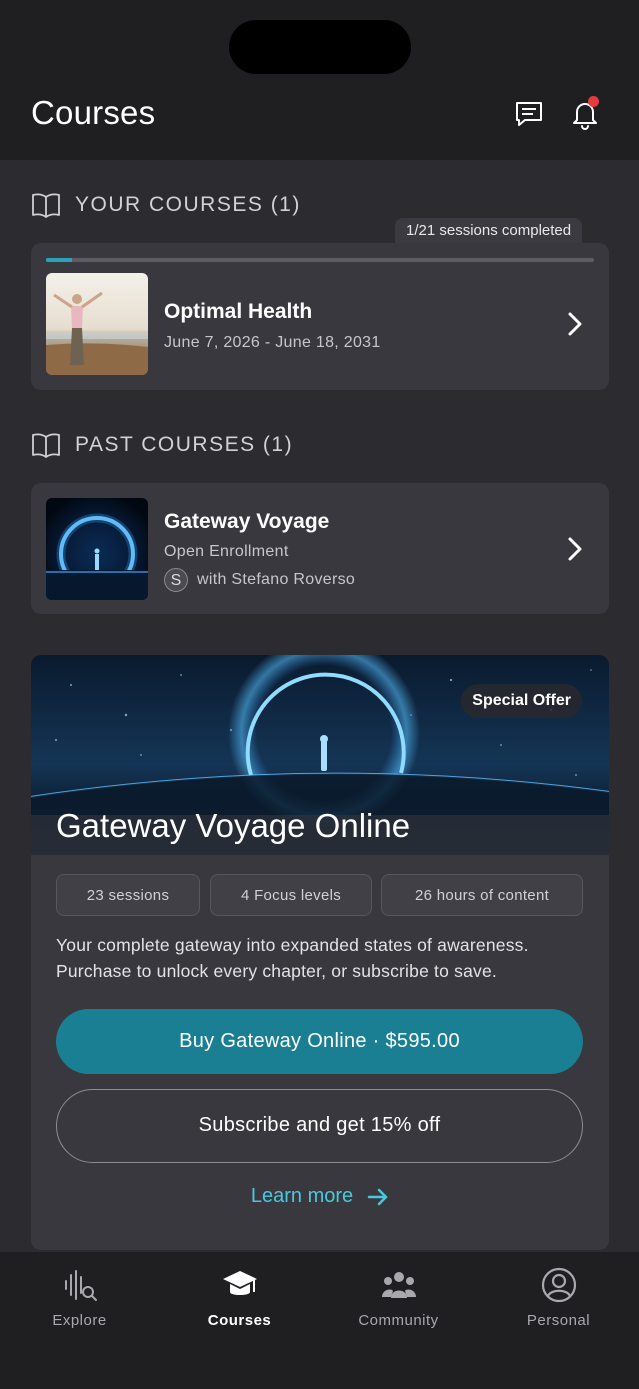 This screenshot has width=639, height=1389. Describe the element at coordinates (398, 1285) in the screenshot. I see `community-icon` at that location.